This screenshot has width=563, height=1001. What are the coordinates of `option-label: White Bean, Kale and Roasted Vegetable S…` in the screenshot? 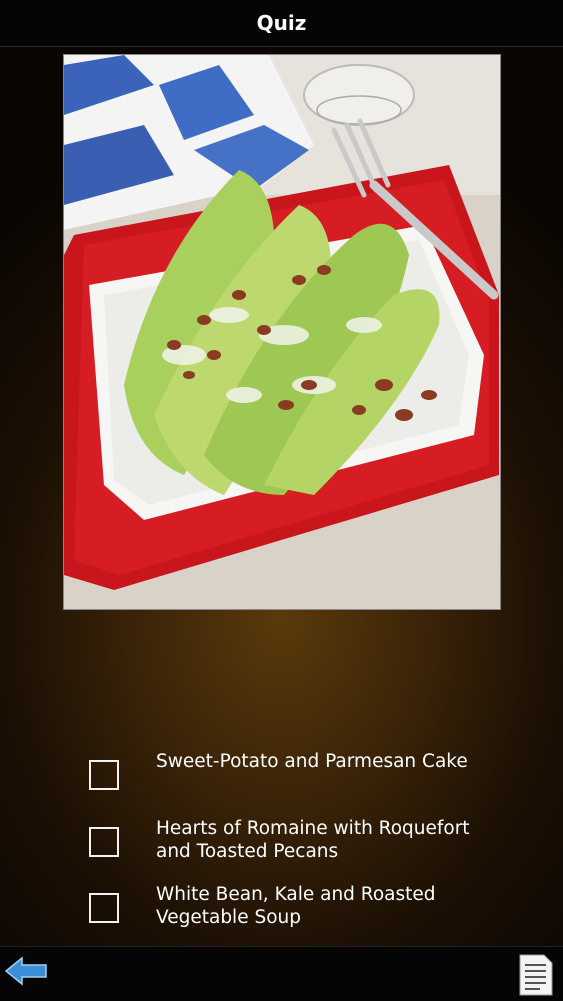 It's located at (296, 906).